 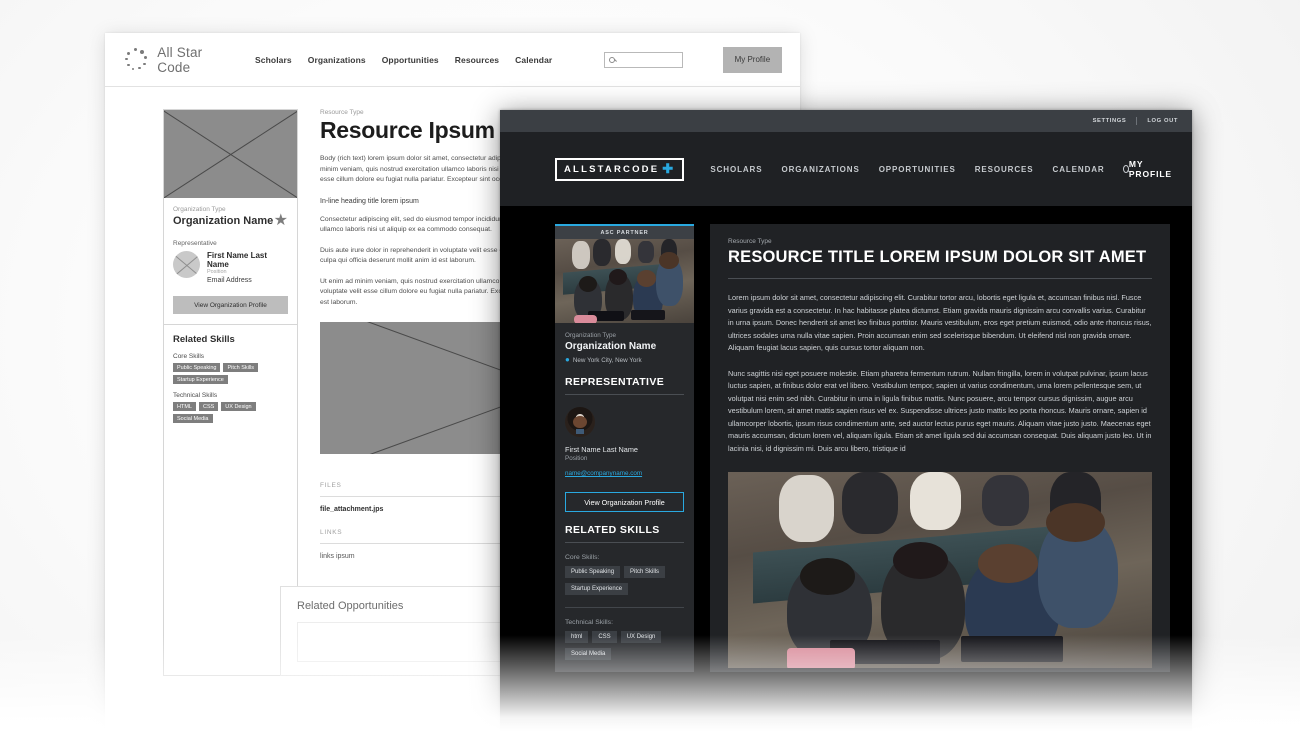 What do you see at coordinates (624, 232) in the screenshot?
I see `status-badge: ASC PARTNER` at bounding box center [624, 232].